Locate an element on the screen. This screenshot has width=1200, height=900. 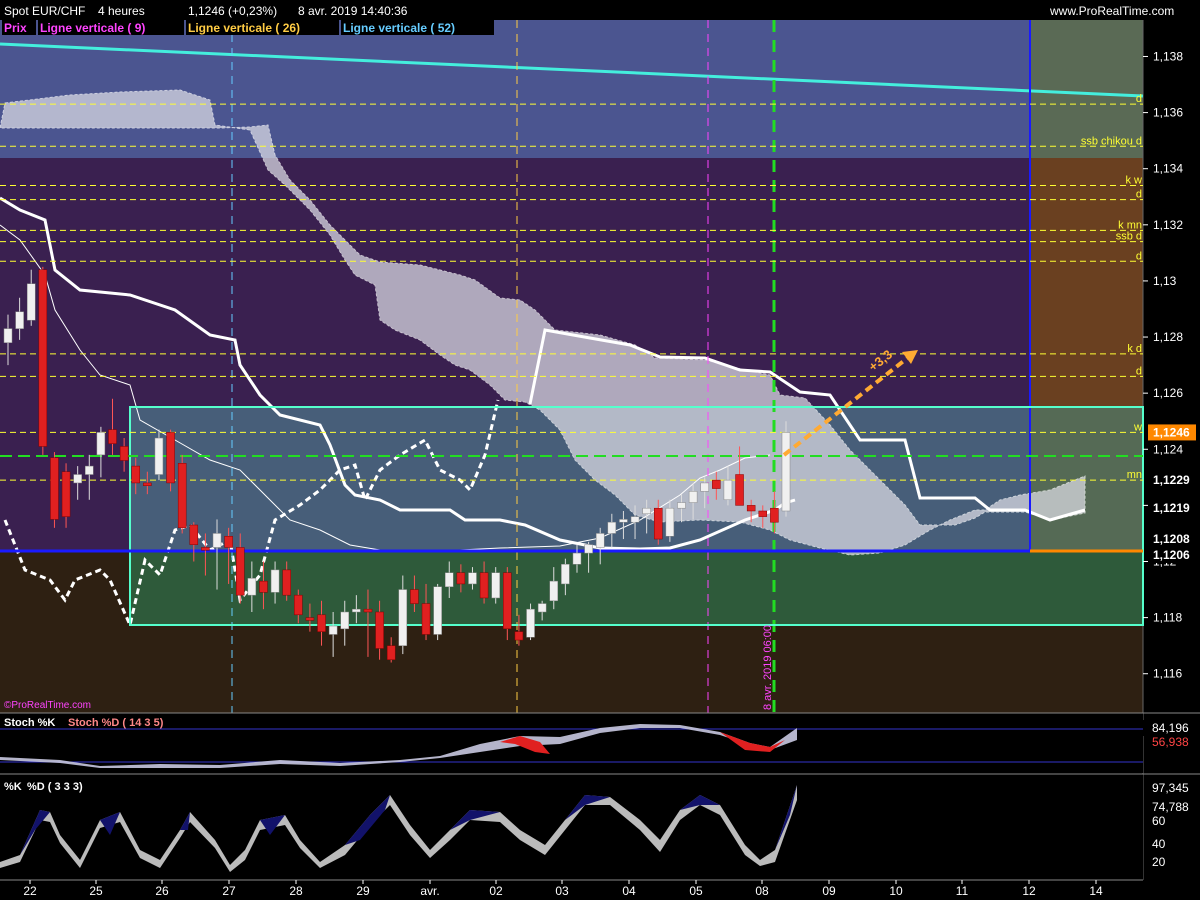
price-tick-label: 1,124 is located at coordinates (1168, 449).